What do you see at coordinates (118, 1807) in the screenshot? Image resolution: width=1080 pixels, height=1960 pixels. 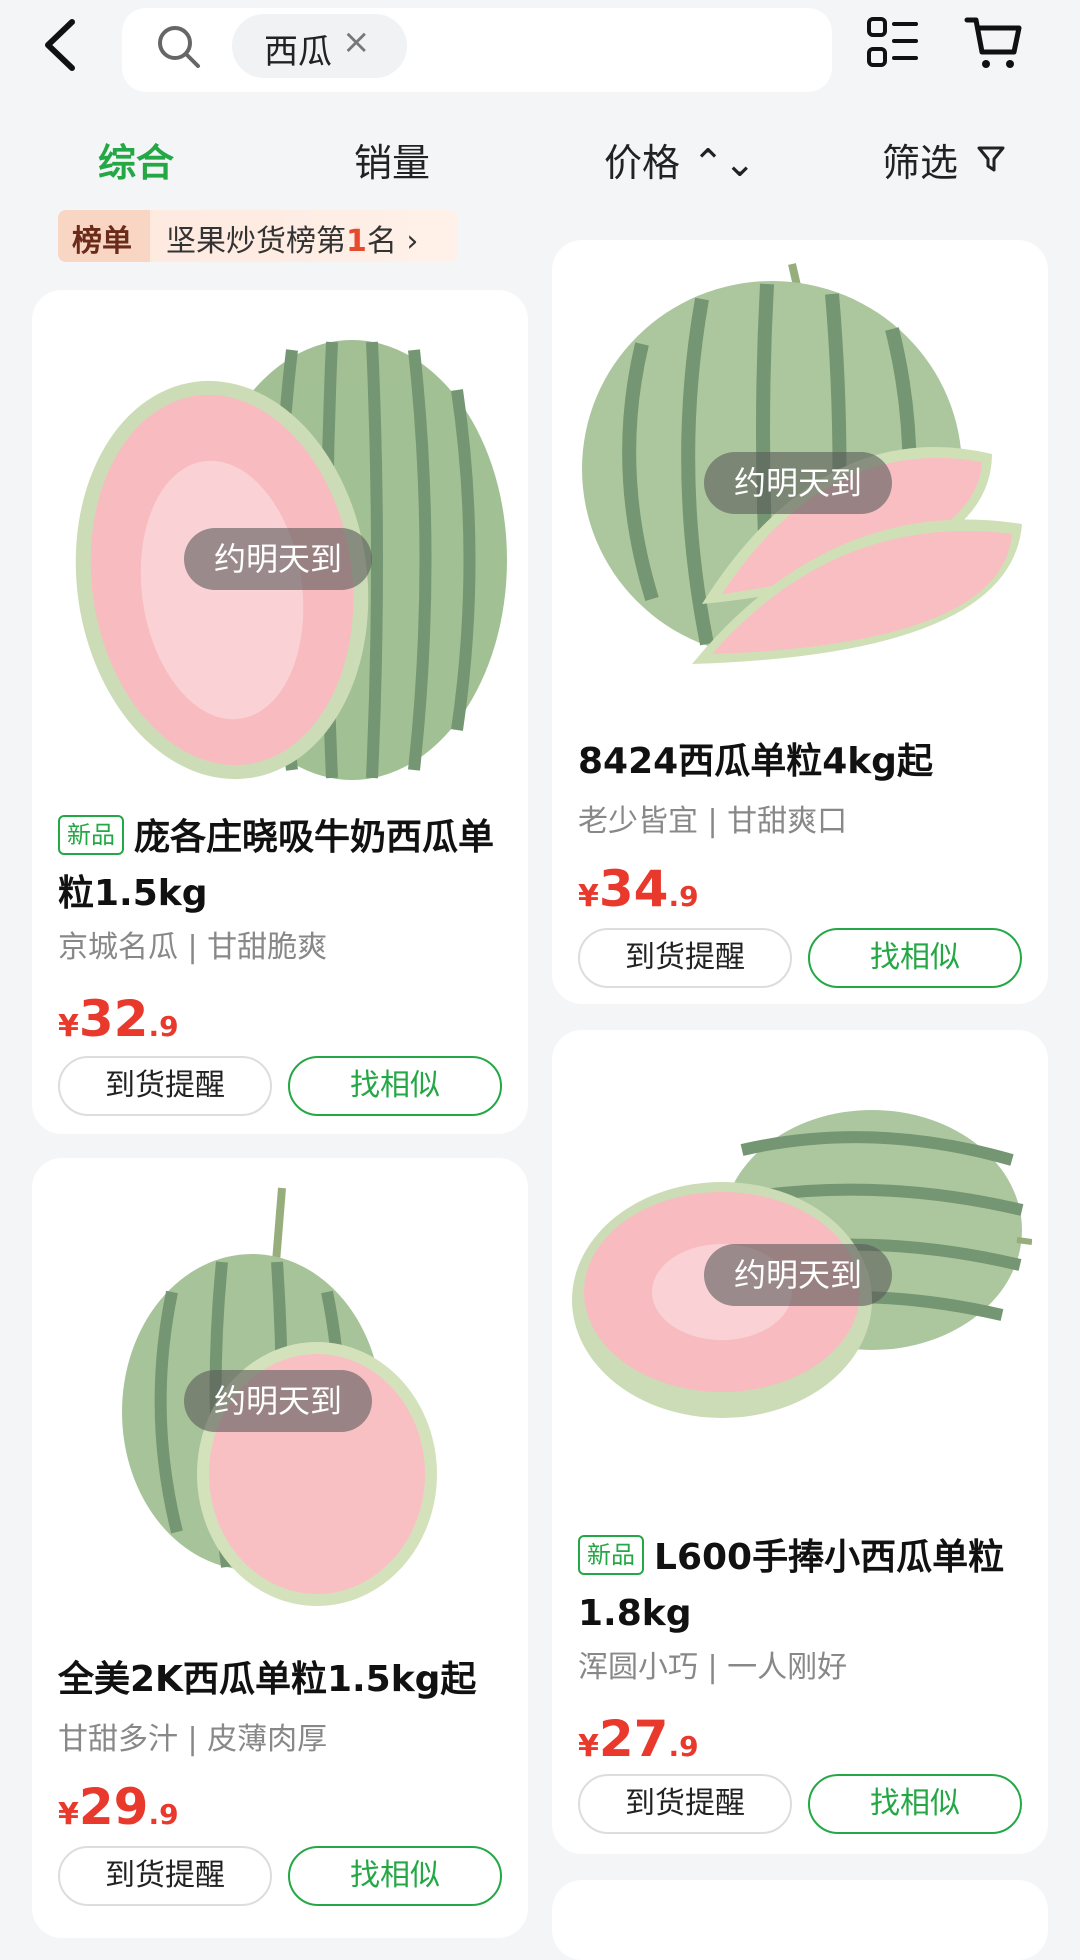 I see `product-price: ¥29.9` at bounding box center [118, 1807].